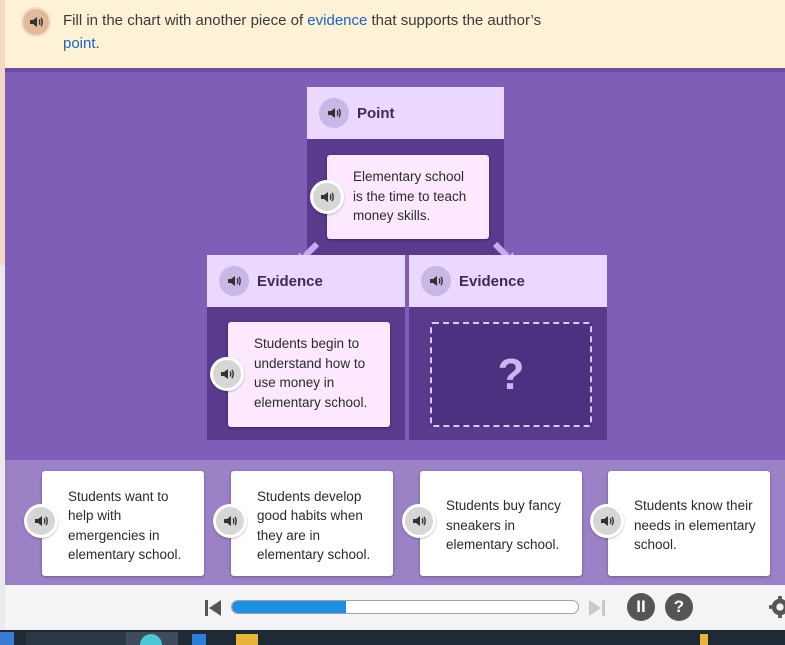 The height and width of the screenshot is (645, 785). I want to click on help-button: ?, so click(679, 607).